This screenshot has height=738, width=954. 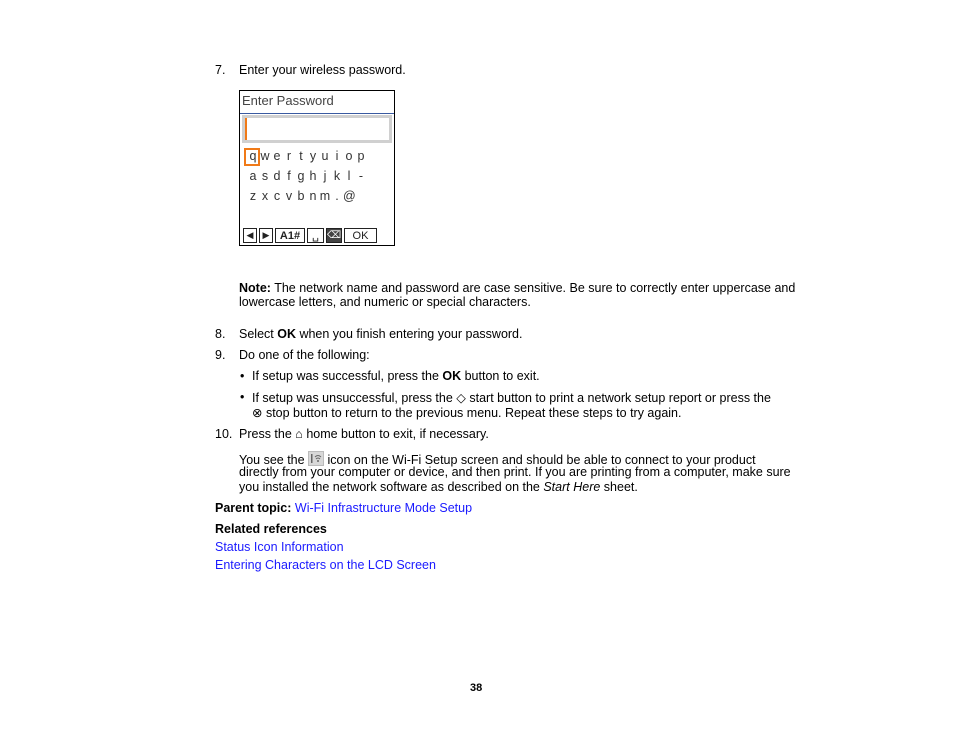 I want to click on key: e, so click(x=277, y=156).